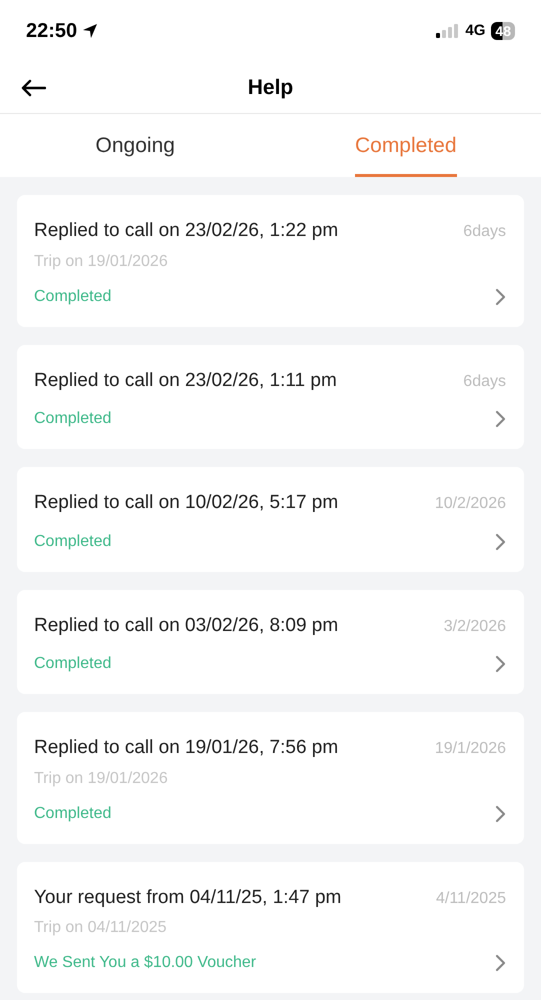 This screenshot has width=541, height=1000. I want to click on ticket-title: Replied to call on 23/02/26, 1:22 pm, so click(186, 231).